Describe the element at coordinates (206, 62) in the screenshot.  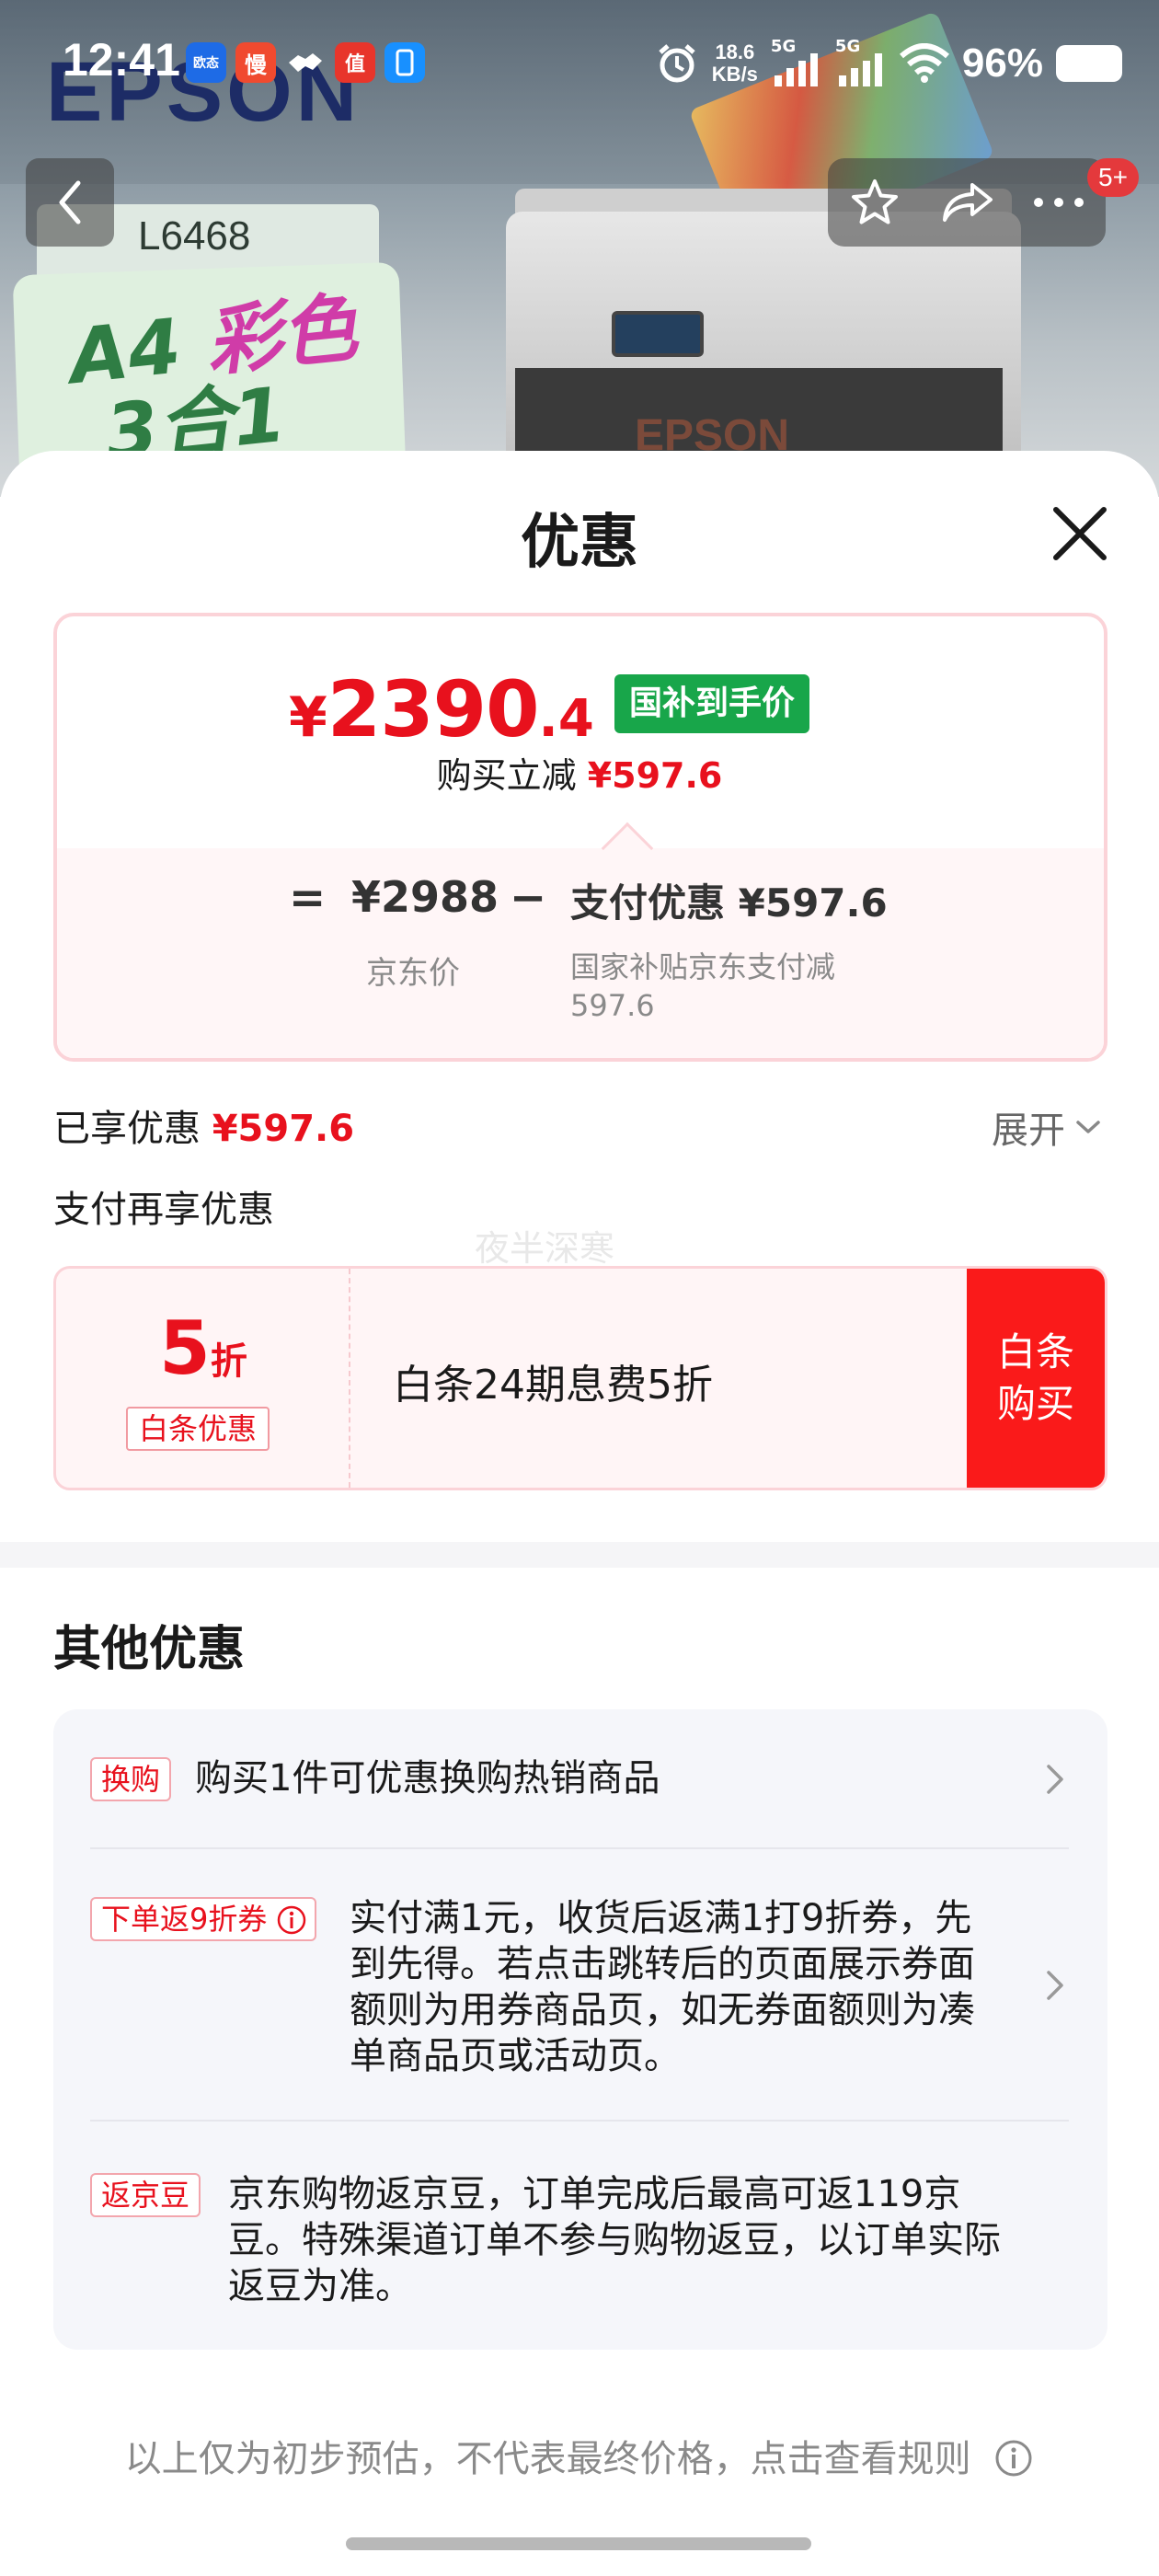
I see `app-icon-1: 欧态` at that location.